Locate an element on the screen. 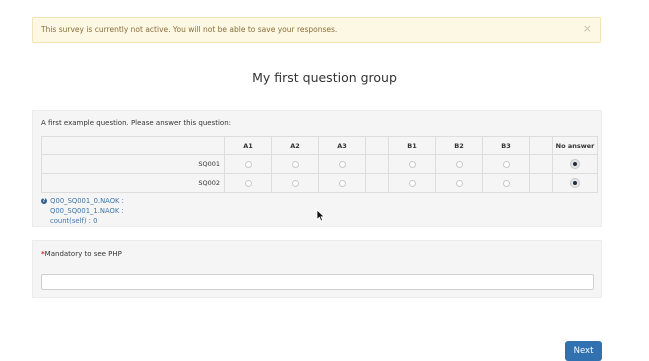  radio-sq001-a1 is located at coordinates (248, 164).